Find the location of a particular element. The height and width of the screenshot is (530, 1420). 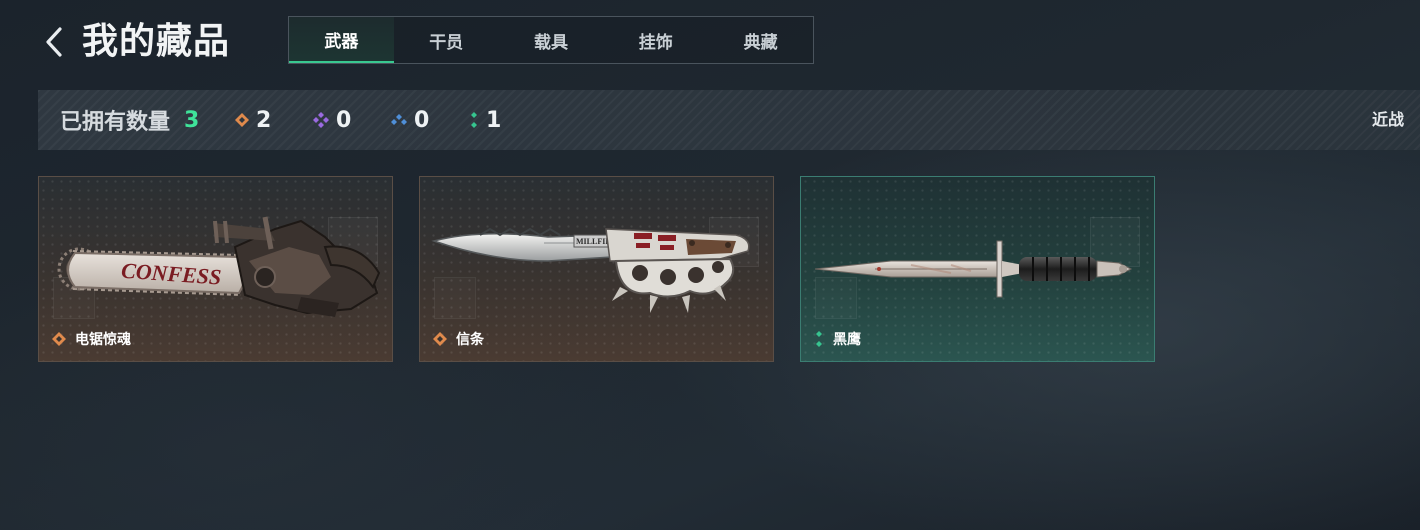

tab-collections: 典藏 is located at coordinates (760, 40).